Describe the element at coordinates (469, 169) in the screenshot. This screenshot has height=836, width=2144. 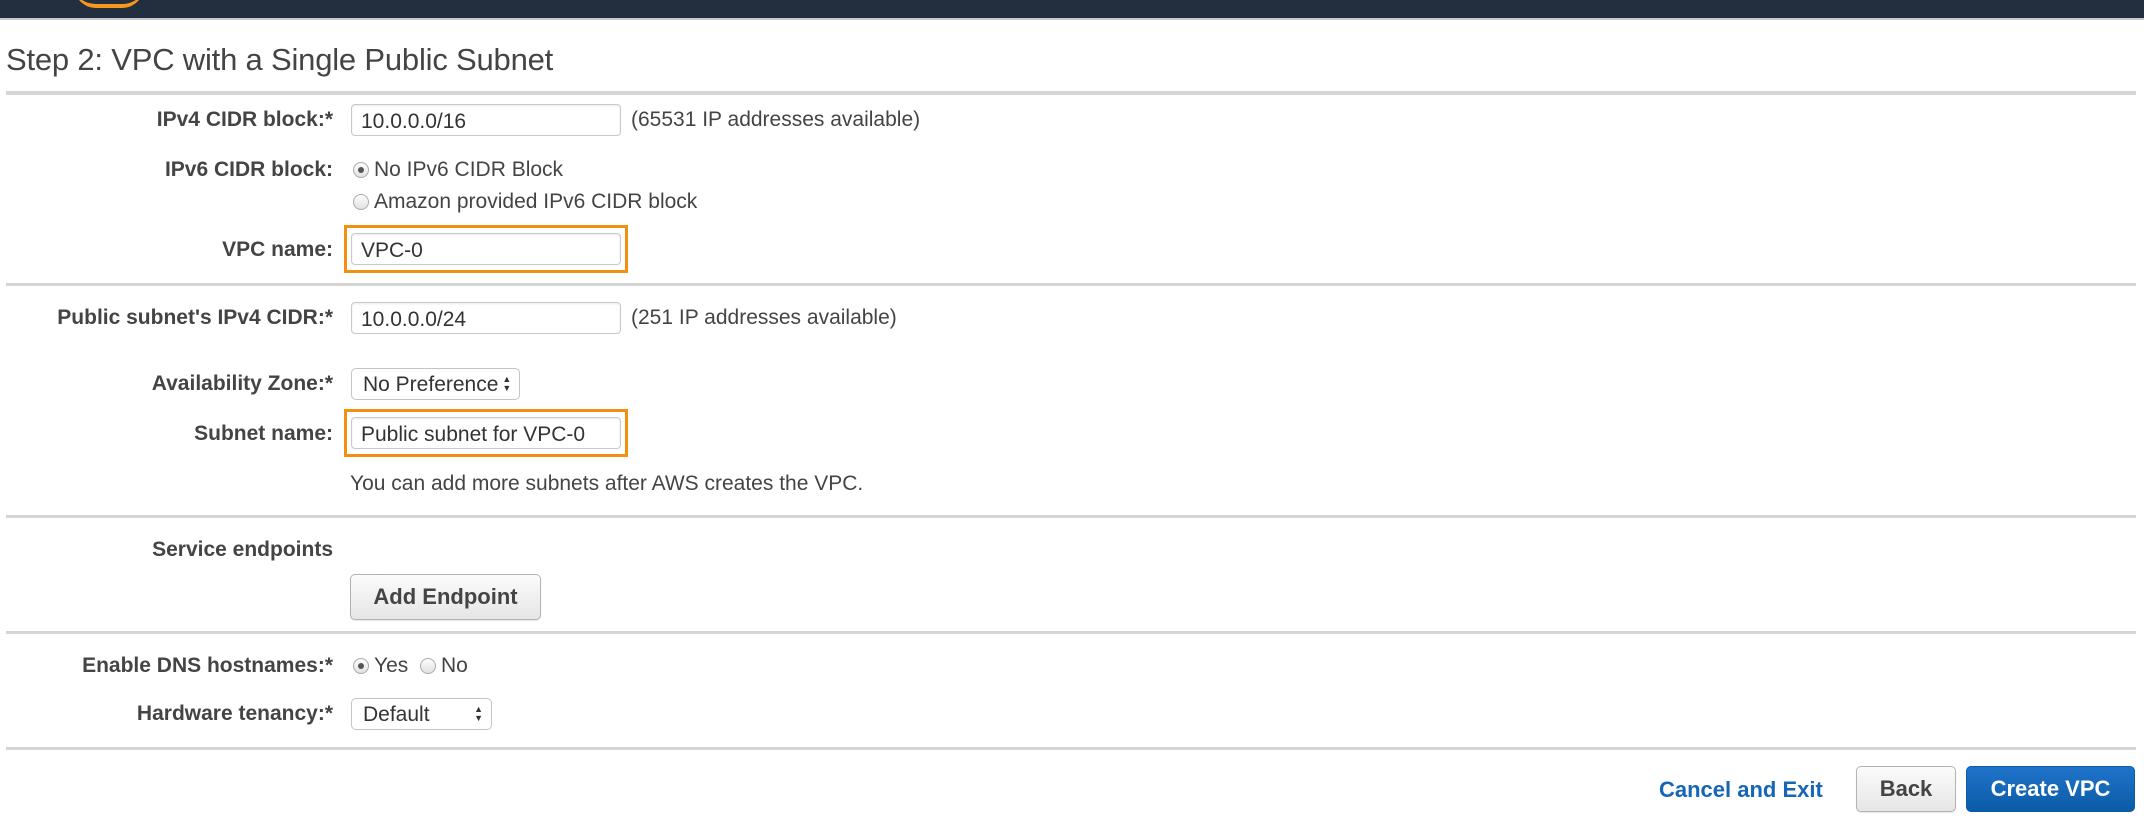
I see `radio-label: No IPv6 CIDR Block` at that location.